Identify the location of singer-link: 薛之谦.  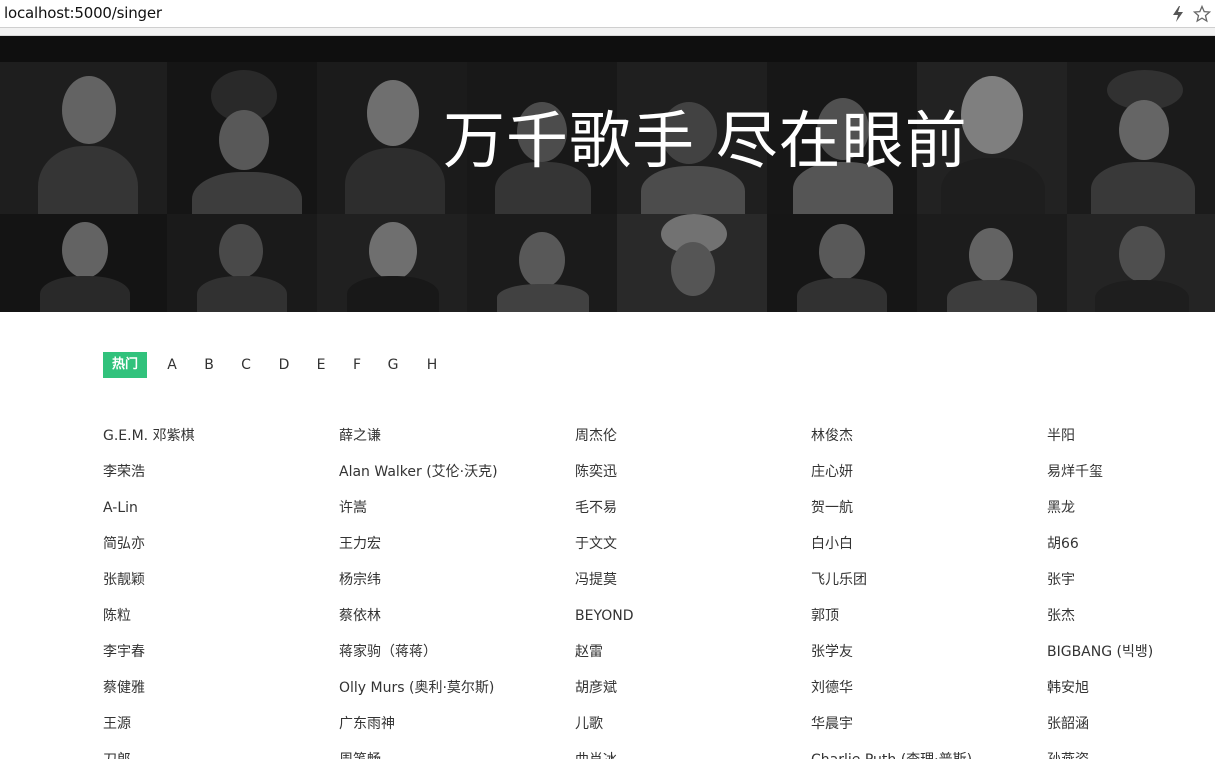
(454, 444).